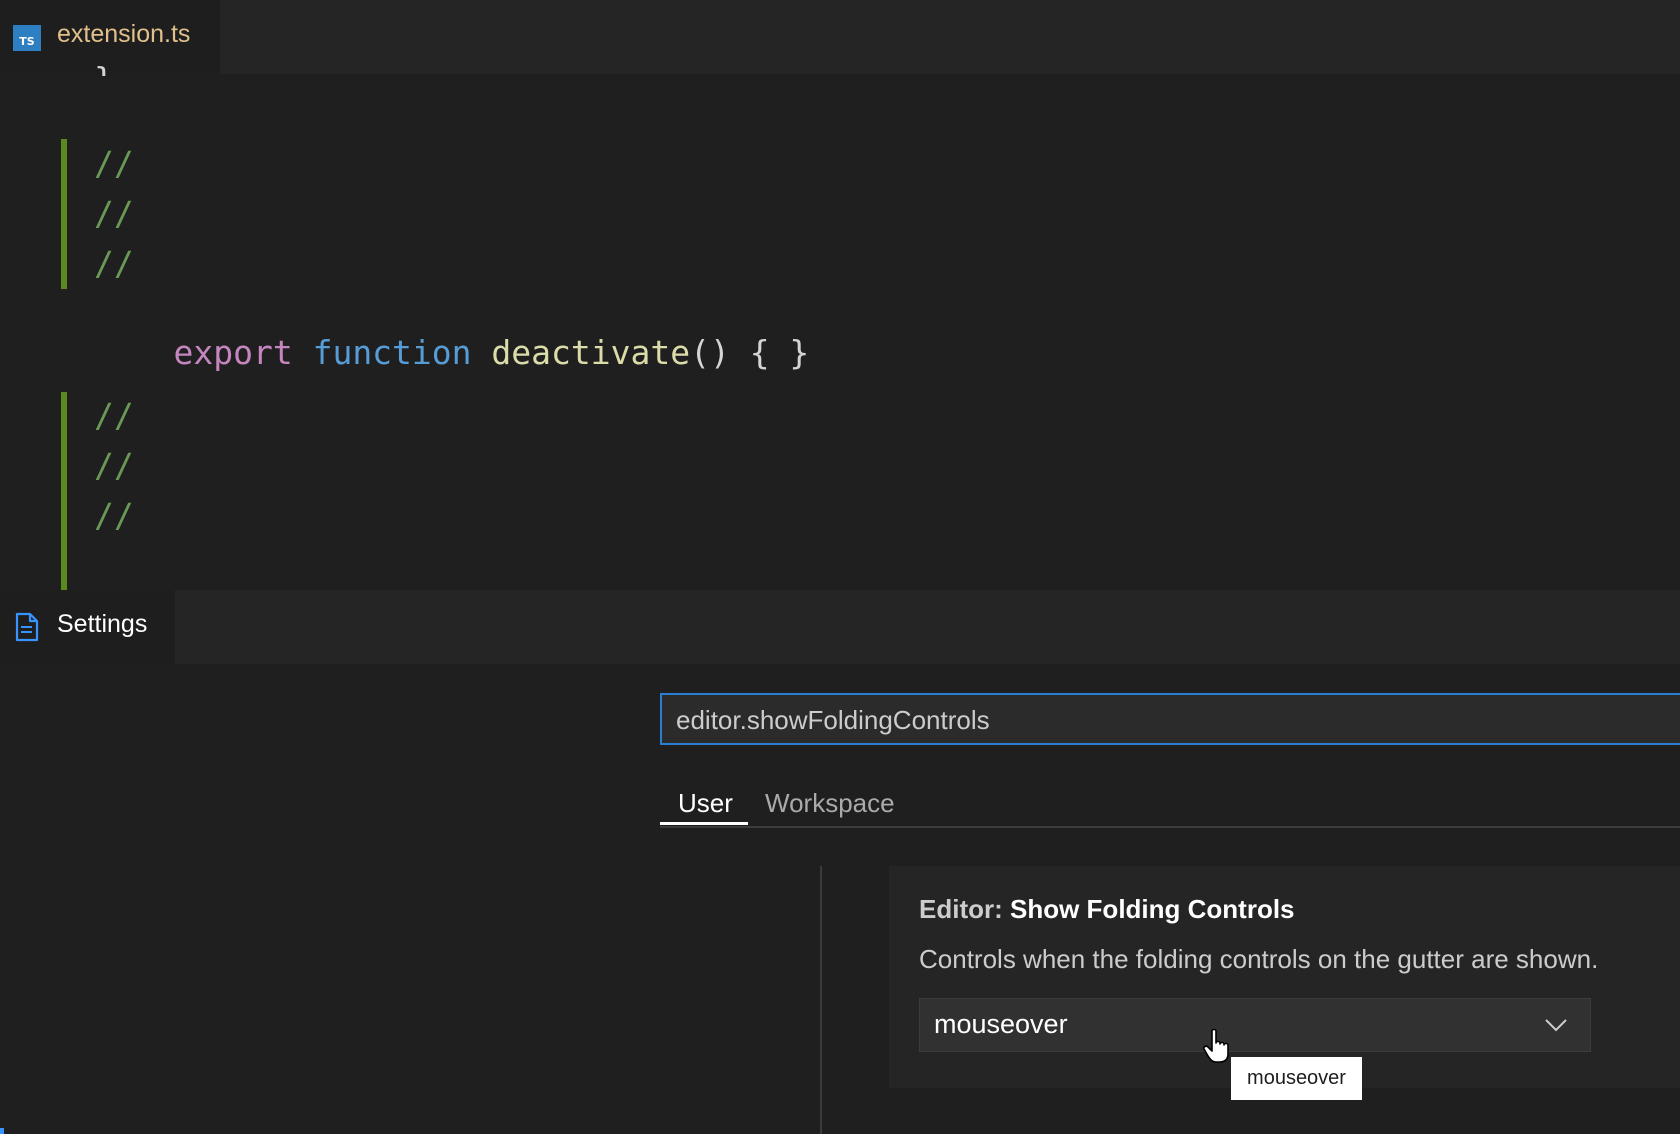 Image resolution: width=1680 pixels, height=1134 pixels. What do you see at coordinates (1152, 909) in the screenshot?
I see `setting-name: Show Folding Controls` at bounding box center [1152, 909].